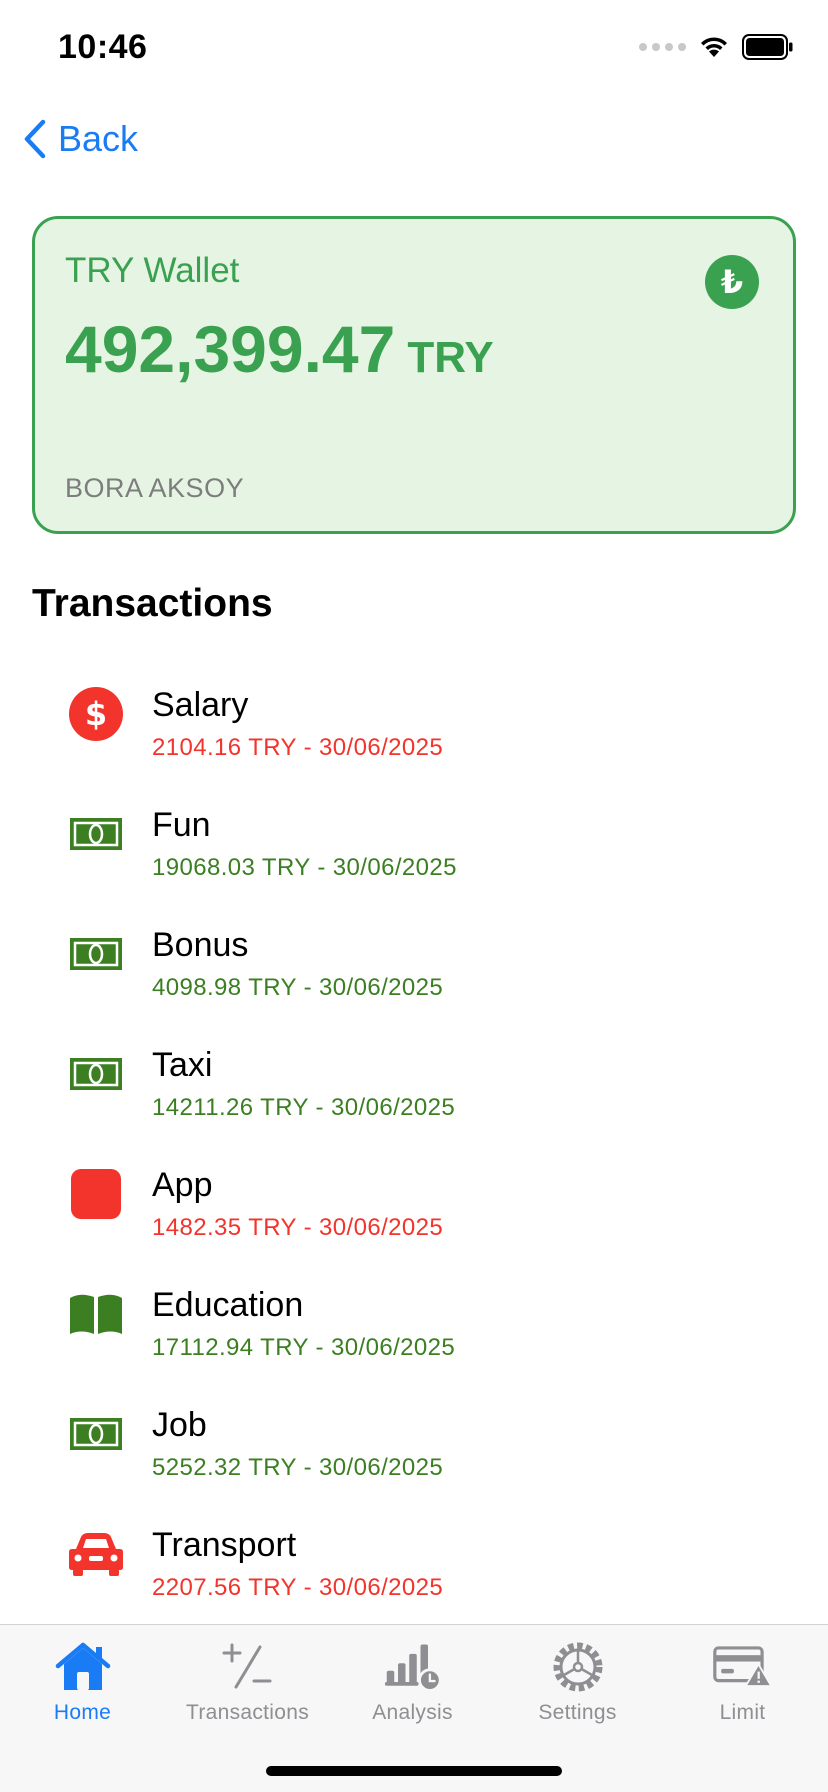 This screenshot has height=1792, width=828. Describe the element at coordinates (298, 747) in the screenshot. I see `transaction-detail: 2104.16 TRY - 30/06/2025` at that location.